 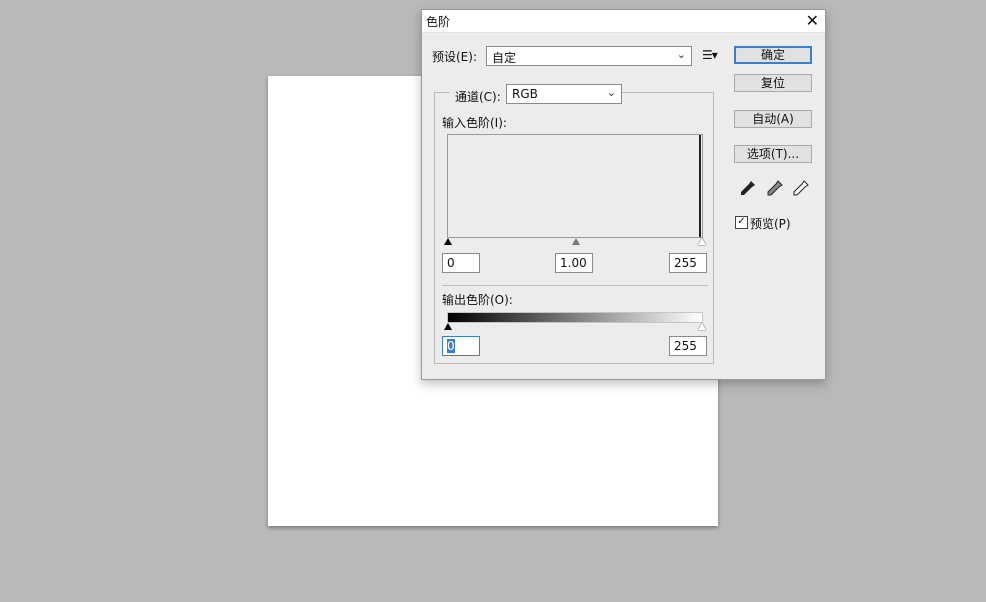 I want to click on histogram, so click(x=575, y=186).